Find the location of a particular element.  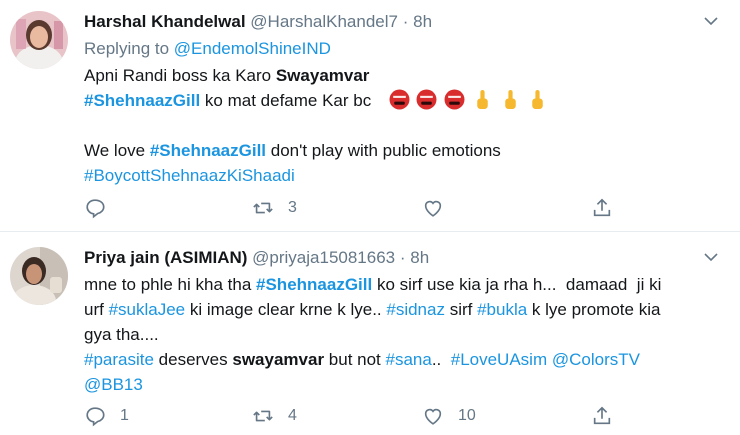

text-fragment: We love is located at coordinates (117, 150).